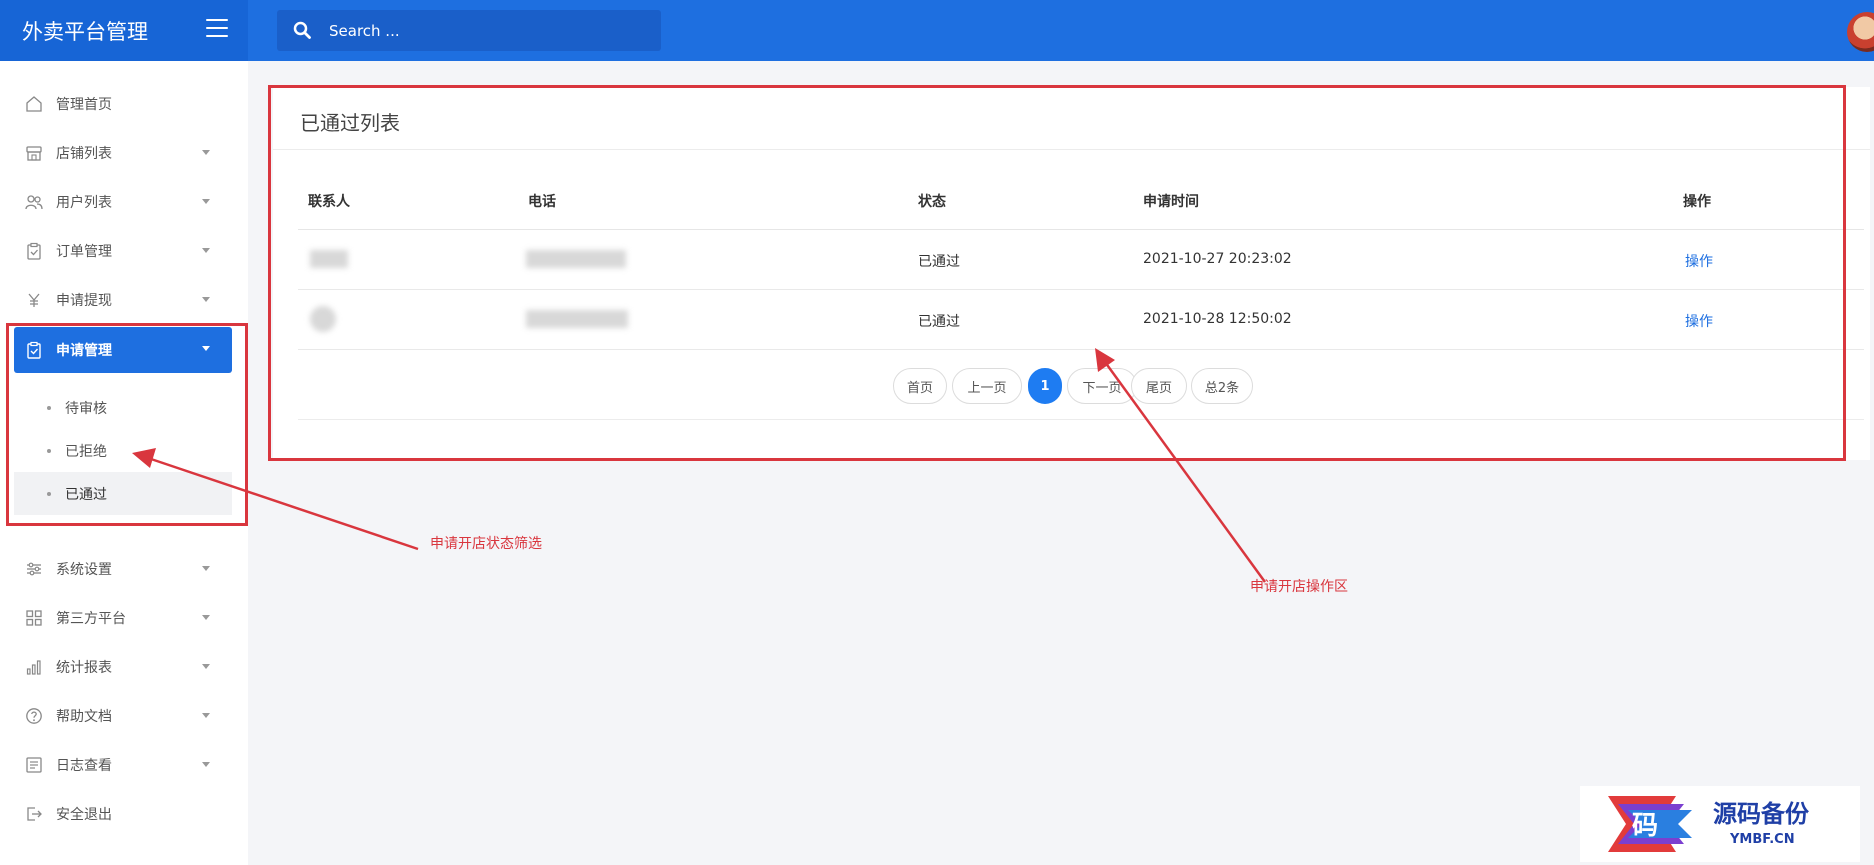 The image size is (1874, 865). I want to click on watermark-url: YMBF.CN, so click(1762, 839).